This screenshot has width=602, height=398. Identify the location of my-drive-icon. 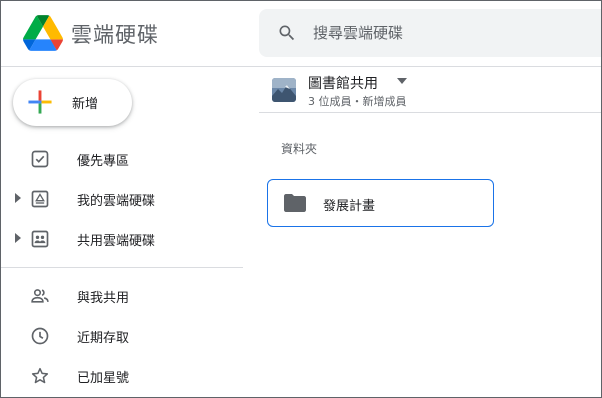
(40, 199).